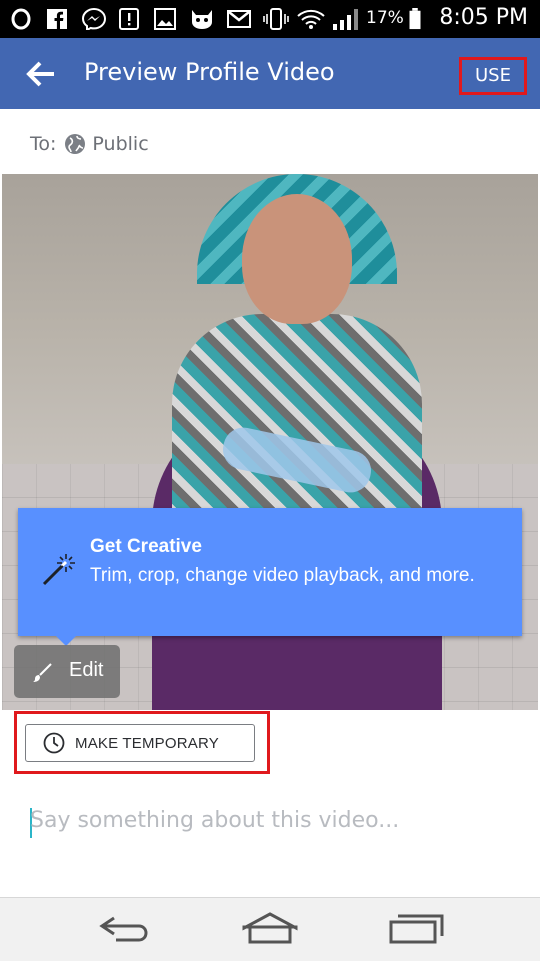 The height and width of the screenshot is (961, 540). What do you see at coordinates (58, 570) in the screenshot?
I see `magic-wand-icon` at bounding box center [58, 570].